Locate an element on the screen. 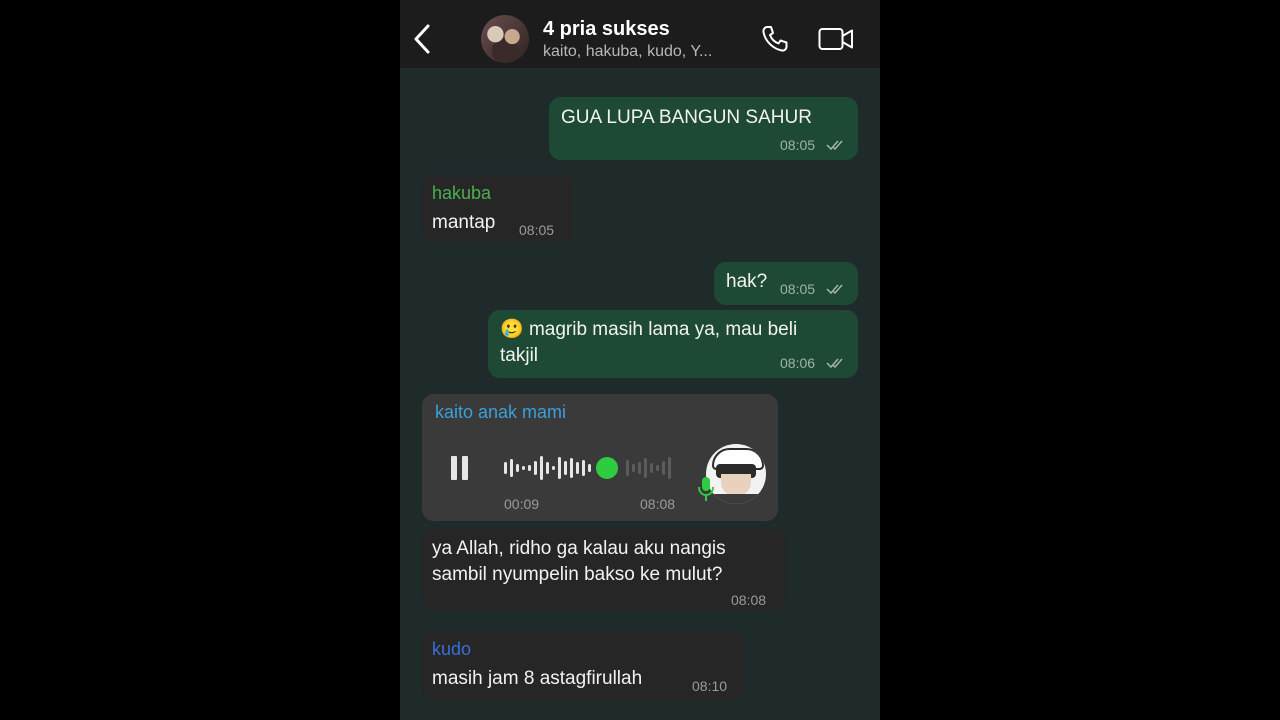 This screenshot has width=1280, height=720. sender-name: kudo is located at coordinates (451, 649).